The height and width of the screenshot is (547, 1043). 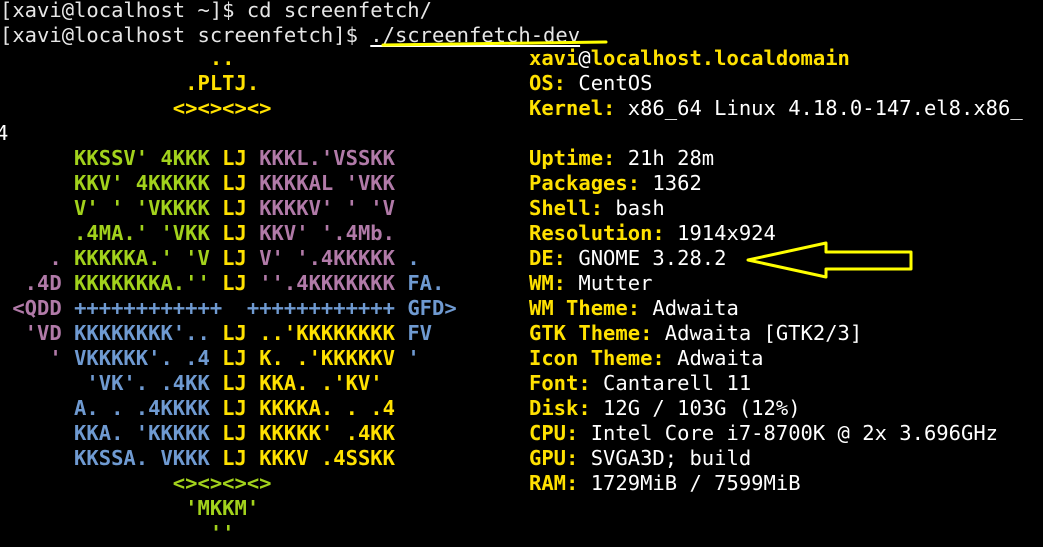 What do you see at coordinates (333, 258) in the screenshot?
I see `logo-segment: V' '.4KKKKK` at bounding box center [333, 258].